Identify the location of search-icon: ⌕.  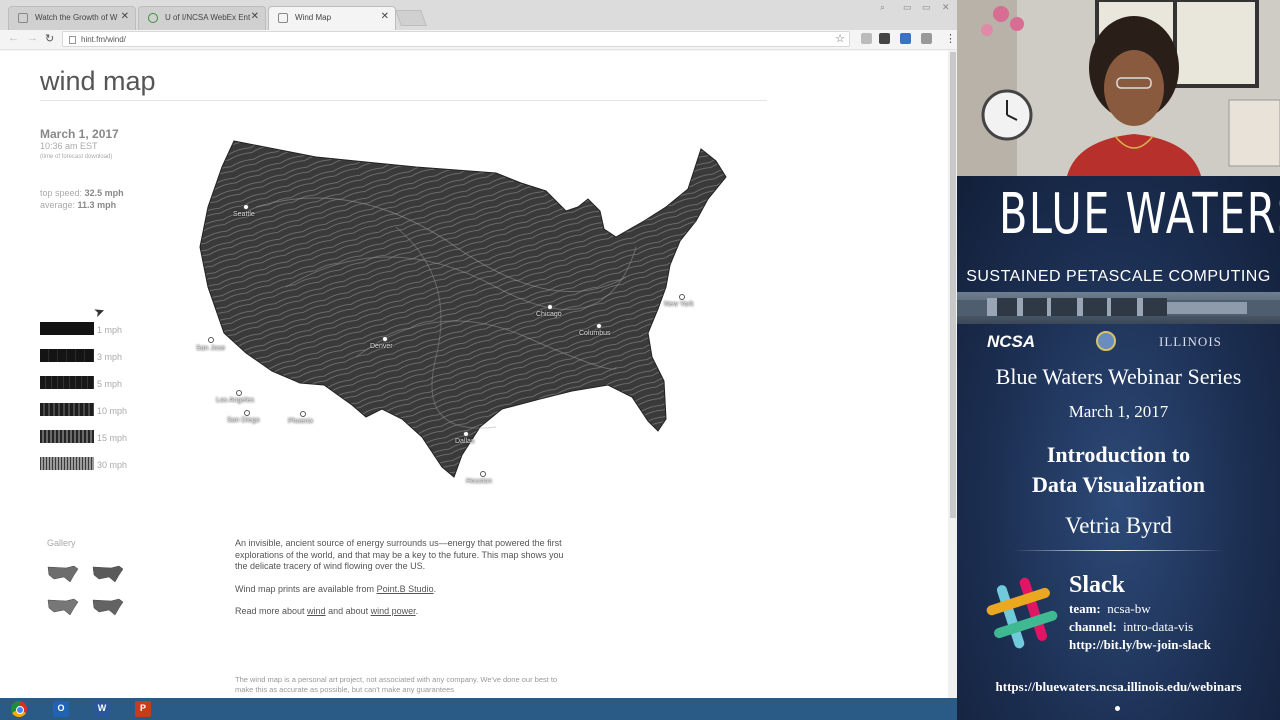
(882, 7).